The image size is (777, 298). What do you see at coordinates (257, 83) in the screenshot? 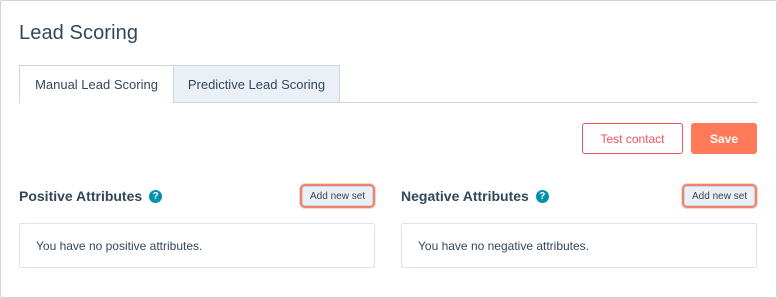
I see `tab-predictive-lead-scoring: Predictive Lead Scoring` at bounding box center [257, 83].